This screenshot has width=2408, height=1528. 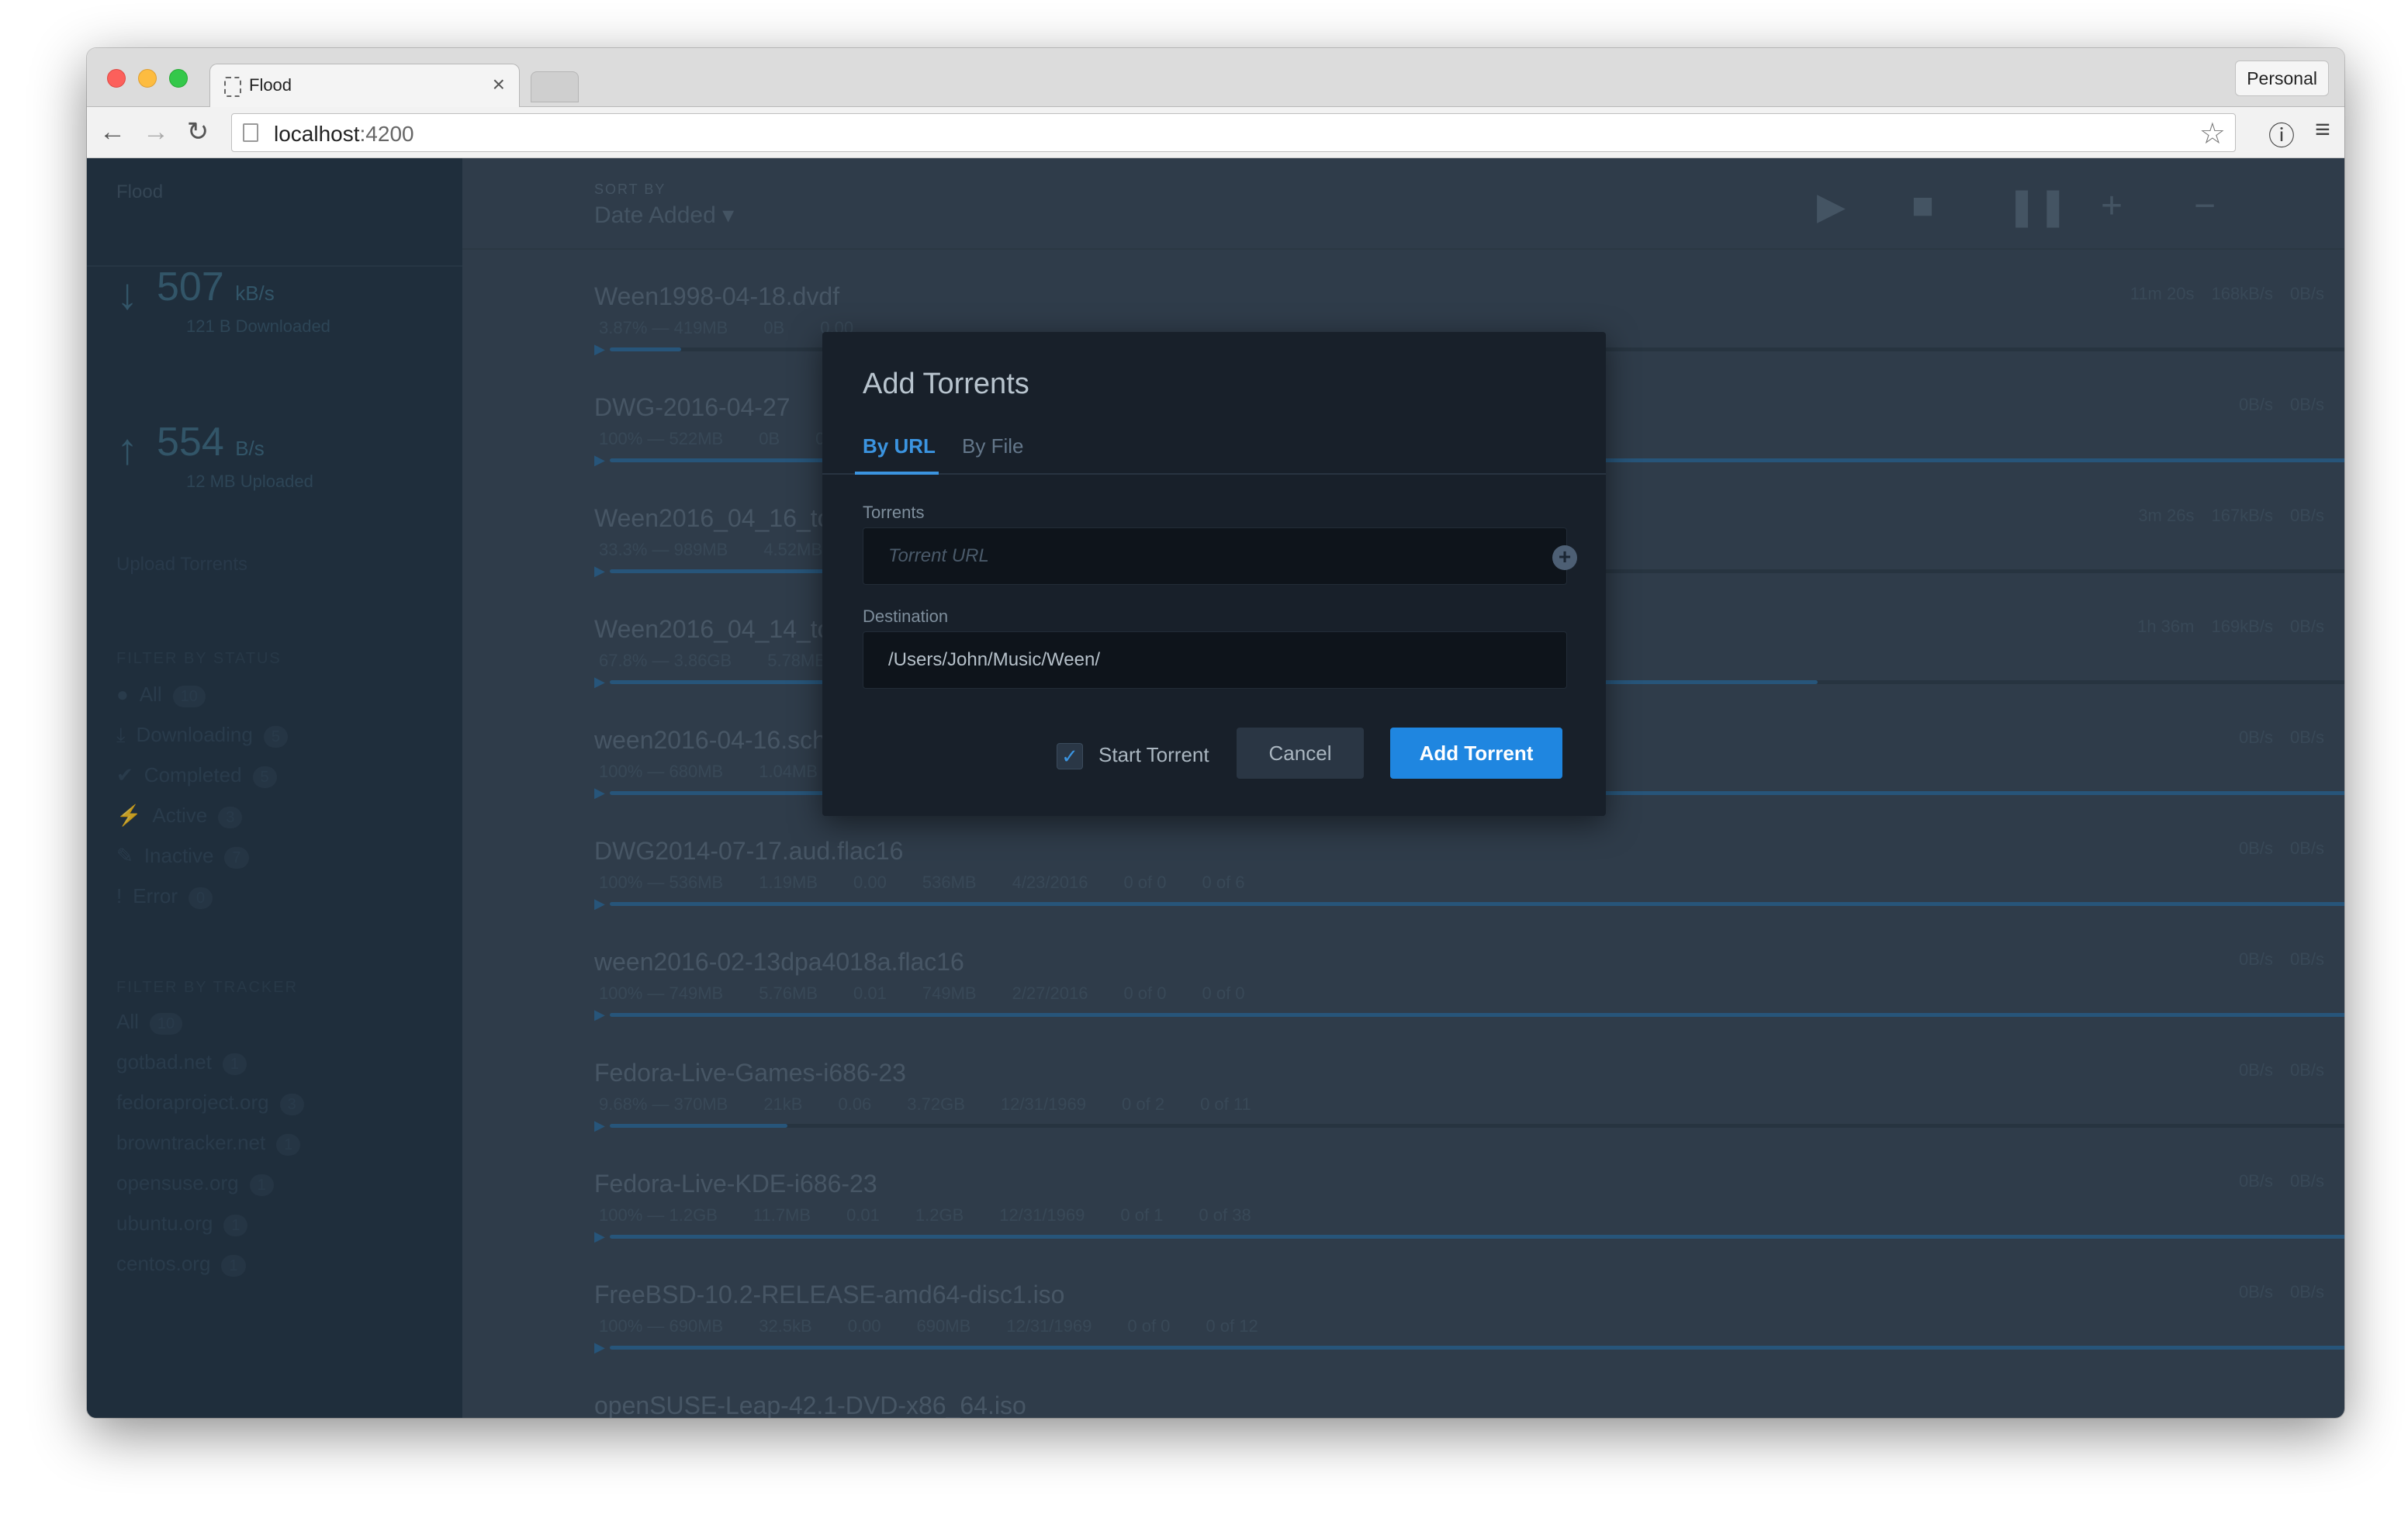 What do you see at coordinates (147, 78) in the screenshot?
I see `minimize-window-button` at bounding box center [147, 78].